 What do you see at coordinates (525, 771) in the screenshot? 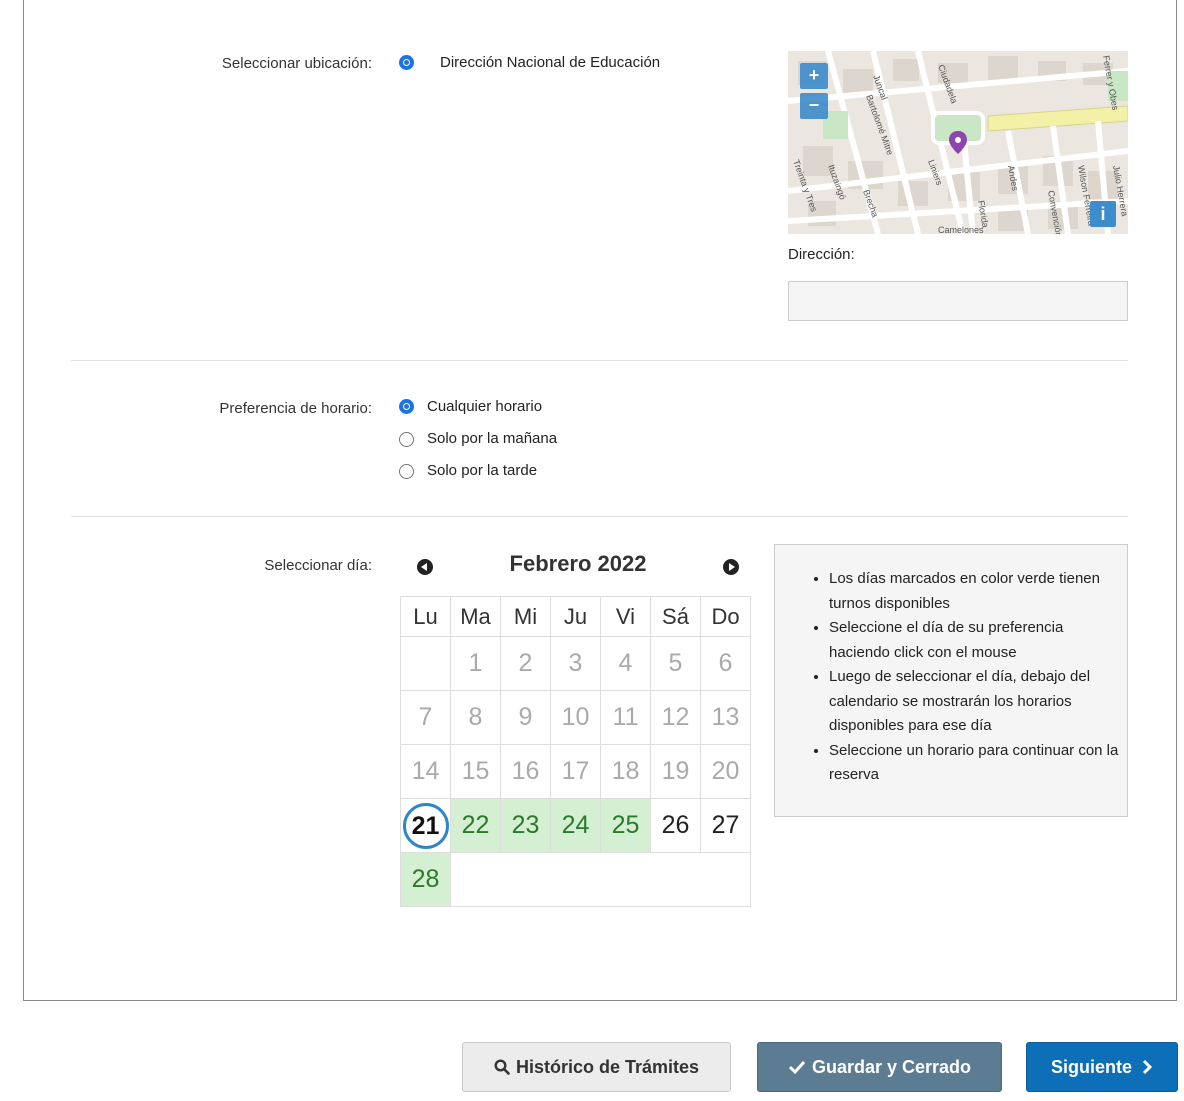
I see `calendar-day: 16` at bounding box center [525, 771].